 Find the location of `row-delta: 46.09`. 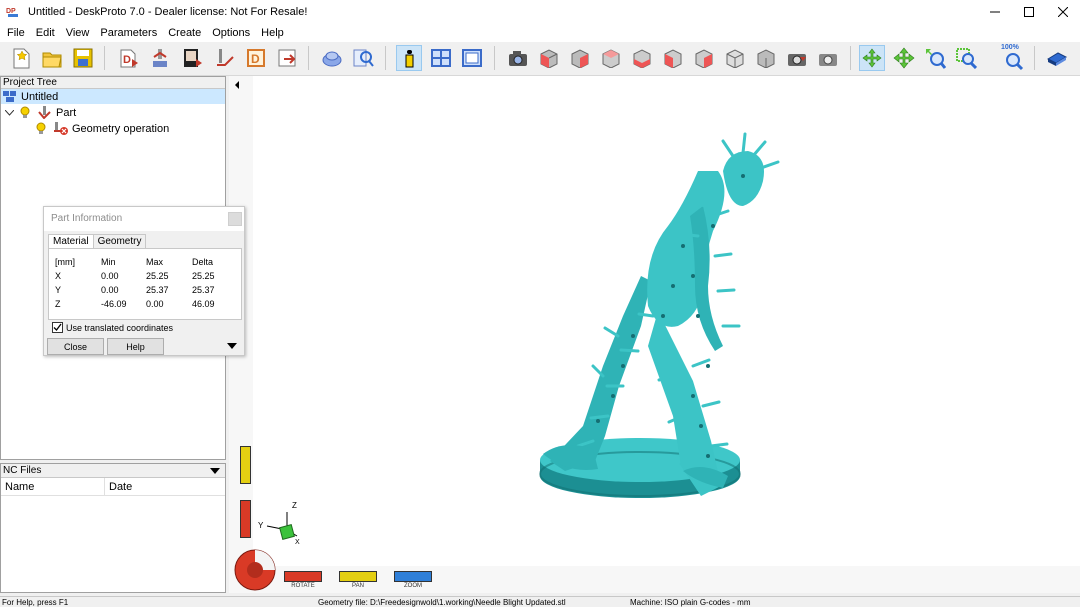

row-delta: 46.09 is located at coordinates (203, 304).